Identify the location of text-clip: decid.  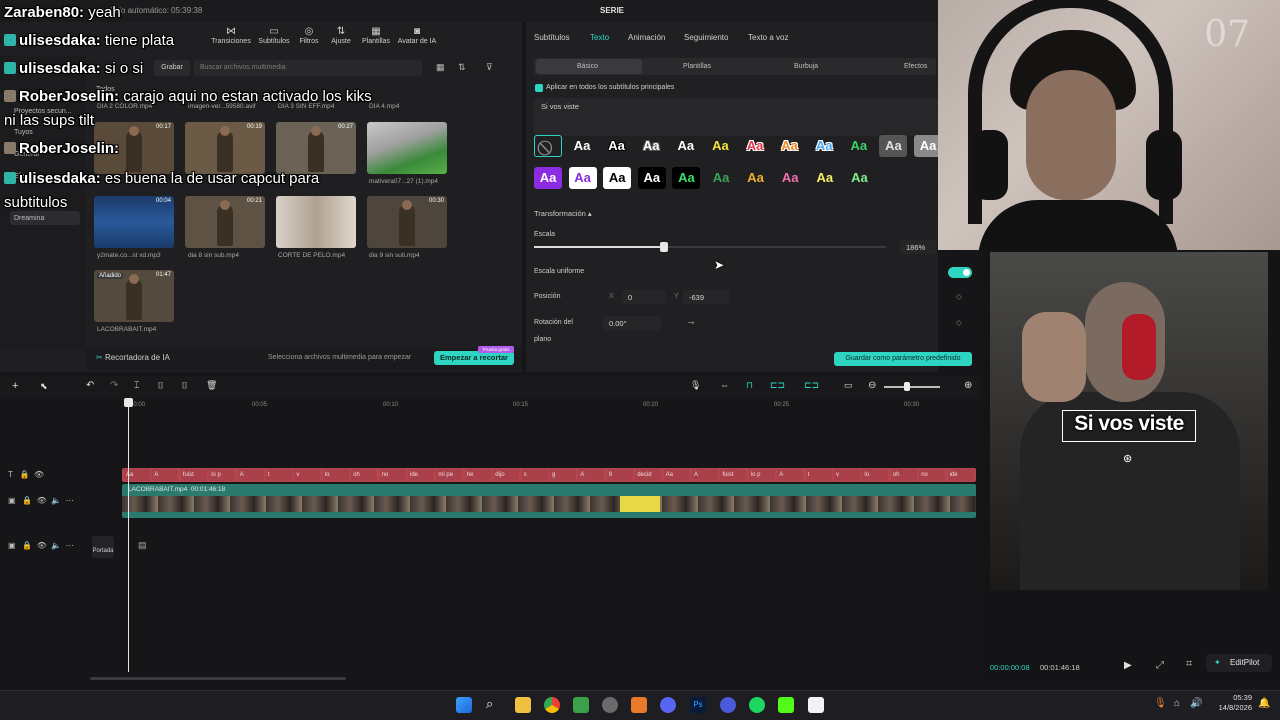
(648, 475).